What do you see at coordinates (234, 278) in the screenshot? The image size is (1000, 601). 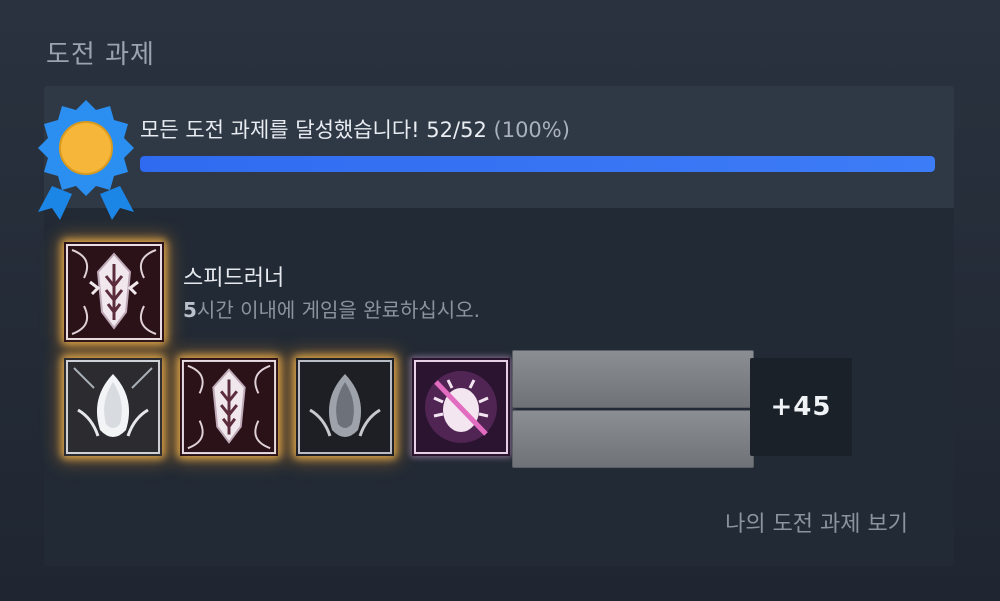 I see `featured-achievement-name: 스피드러너` at bounding box center [234, 278].